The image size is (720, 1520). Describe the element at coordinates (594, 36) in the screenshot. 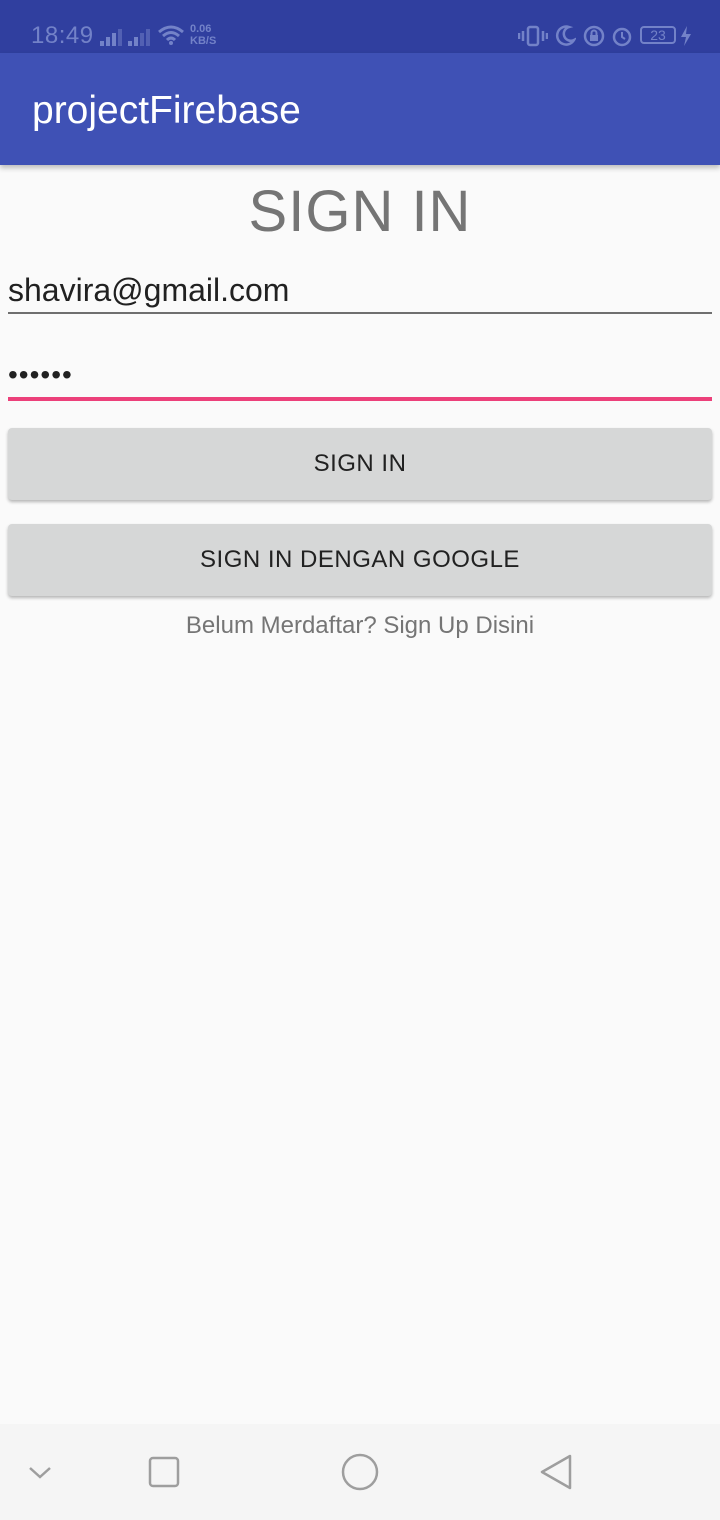

I see `rotation-lock-icon` at that location.